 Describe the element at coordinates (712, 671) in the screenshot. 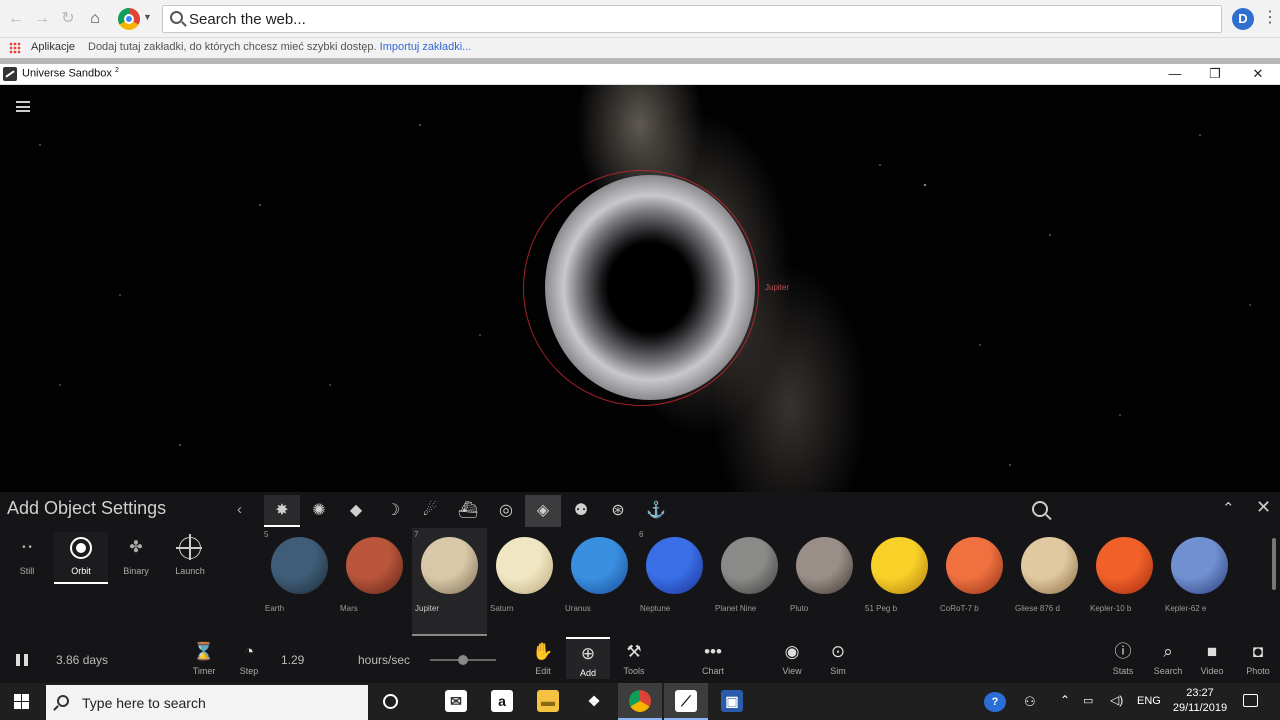

I see `control-label: Chart` at that location.